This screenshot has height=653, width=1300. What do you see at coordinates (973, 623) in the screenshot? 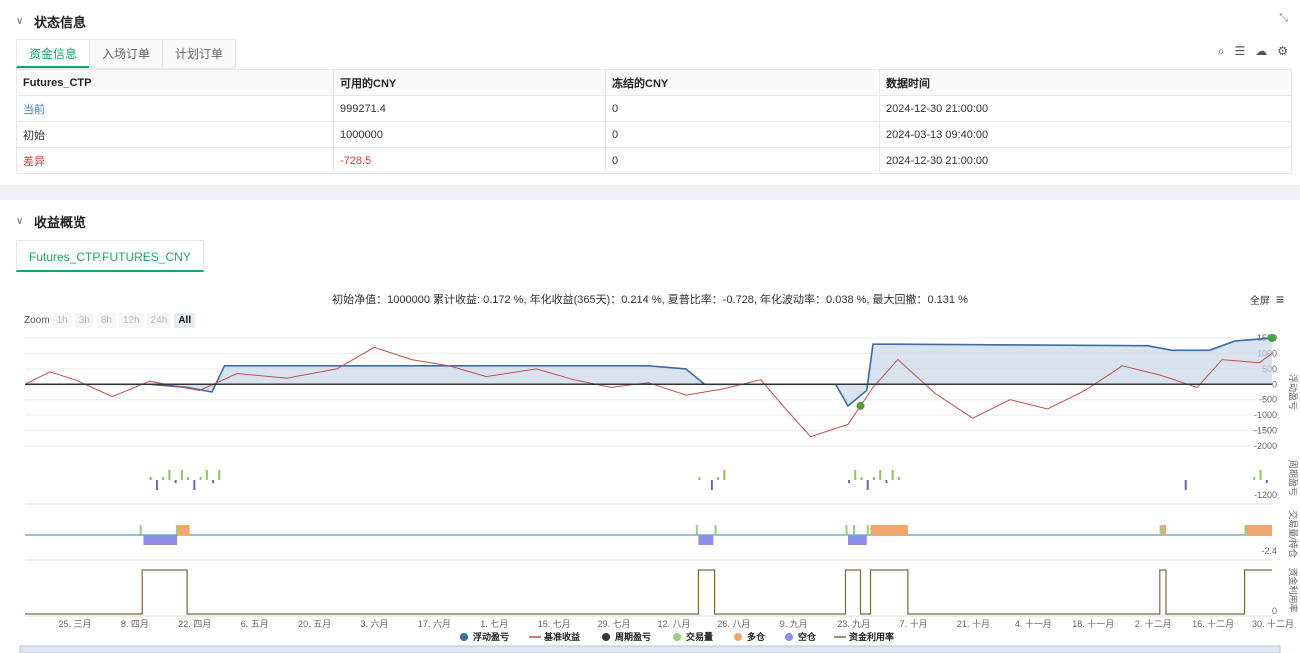
I see `x-tick-label: 21. 十月` at bounding box center [973, 623].